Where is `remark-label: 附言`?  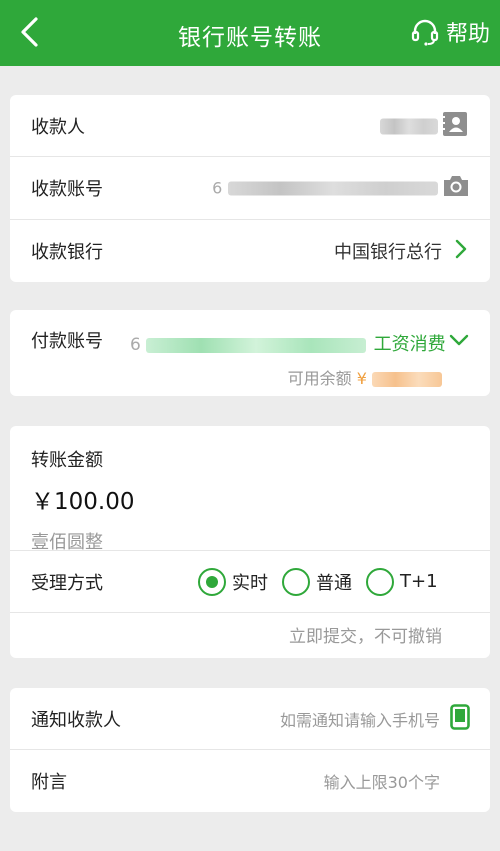 remark-label: 附言 is located at coordinates (49, 782).